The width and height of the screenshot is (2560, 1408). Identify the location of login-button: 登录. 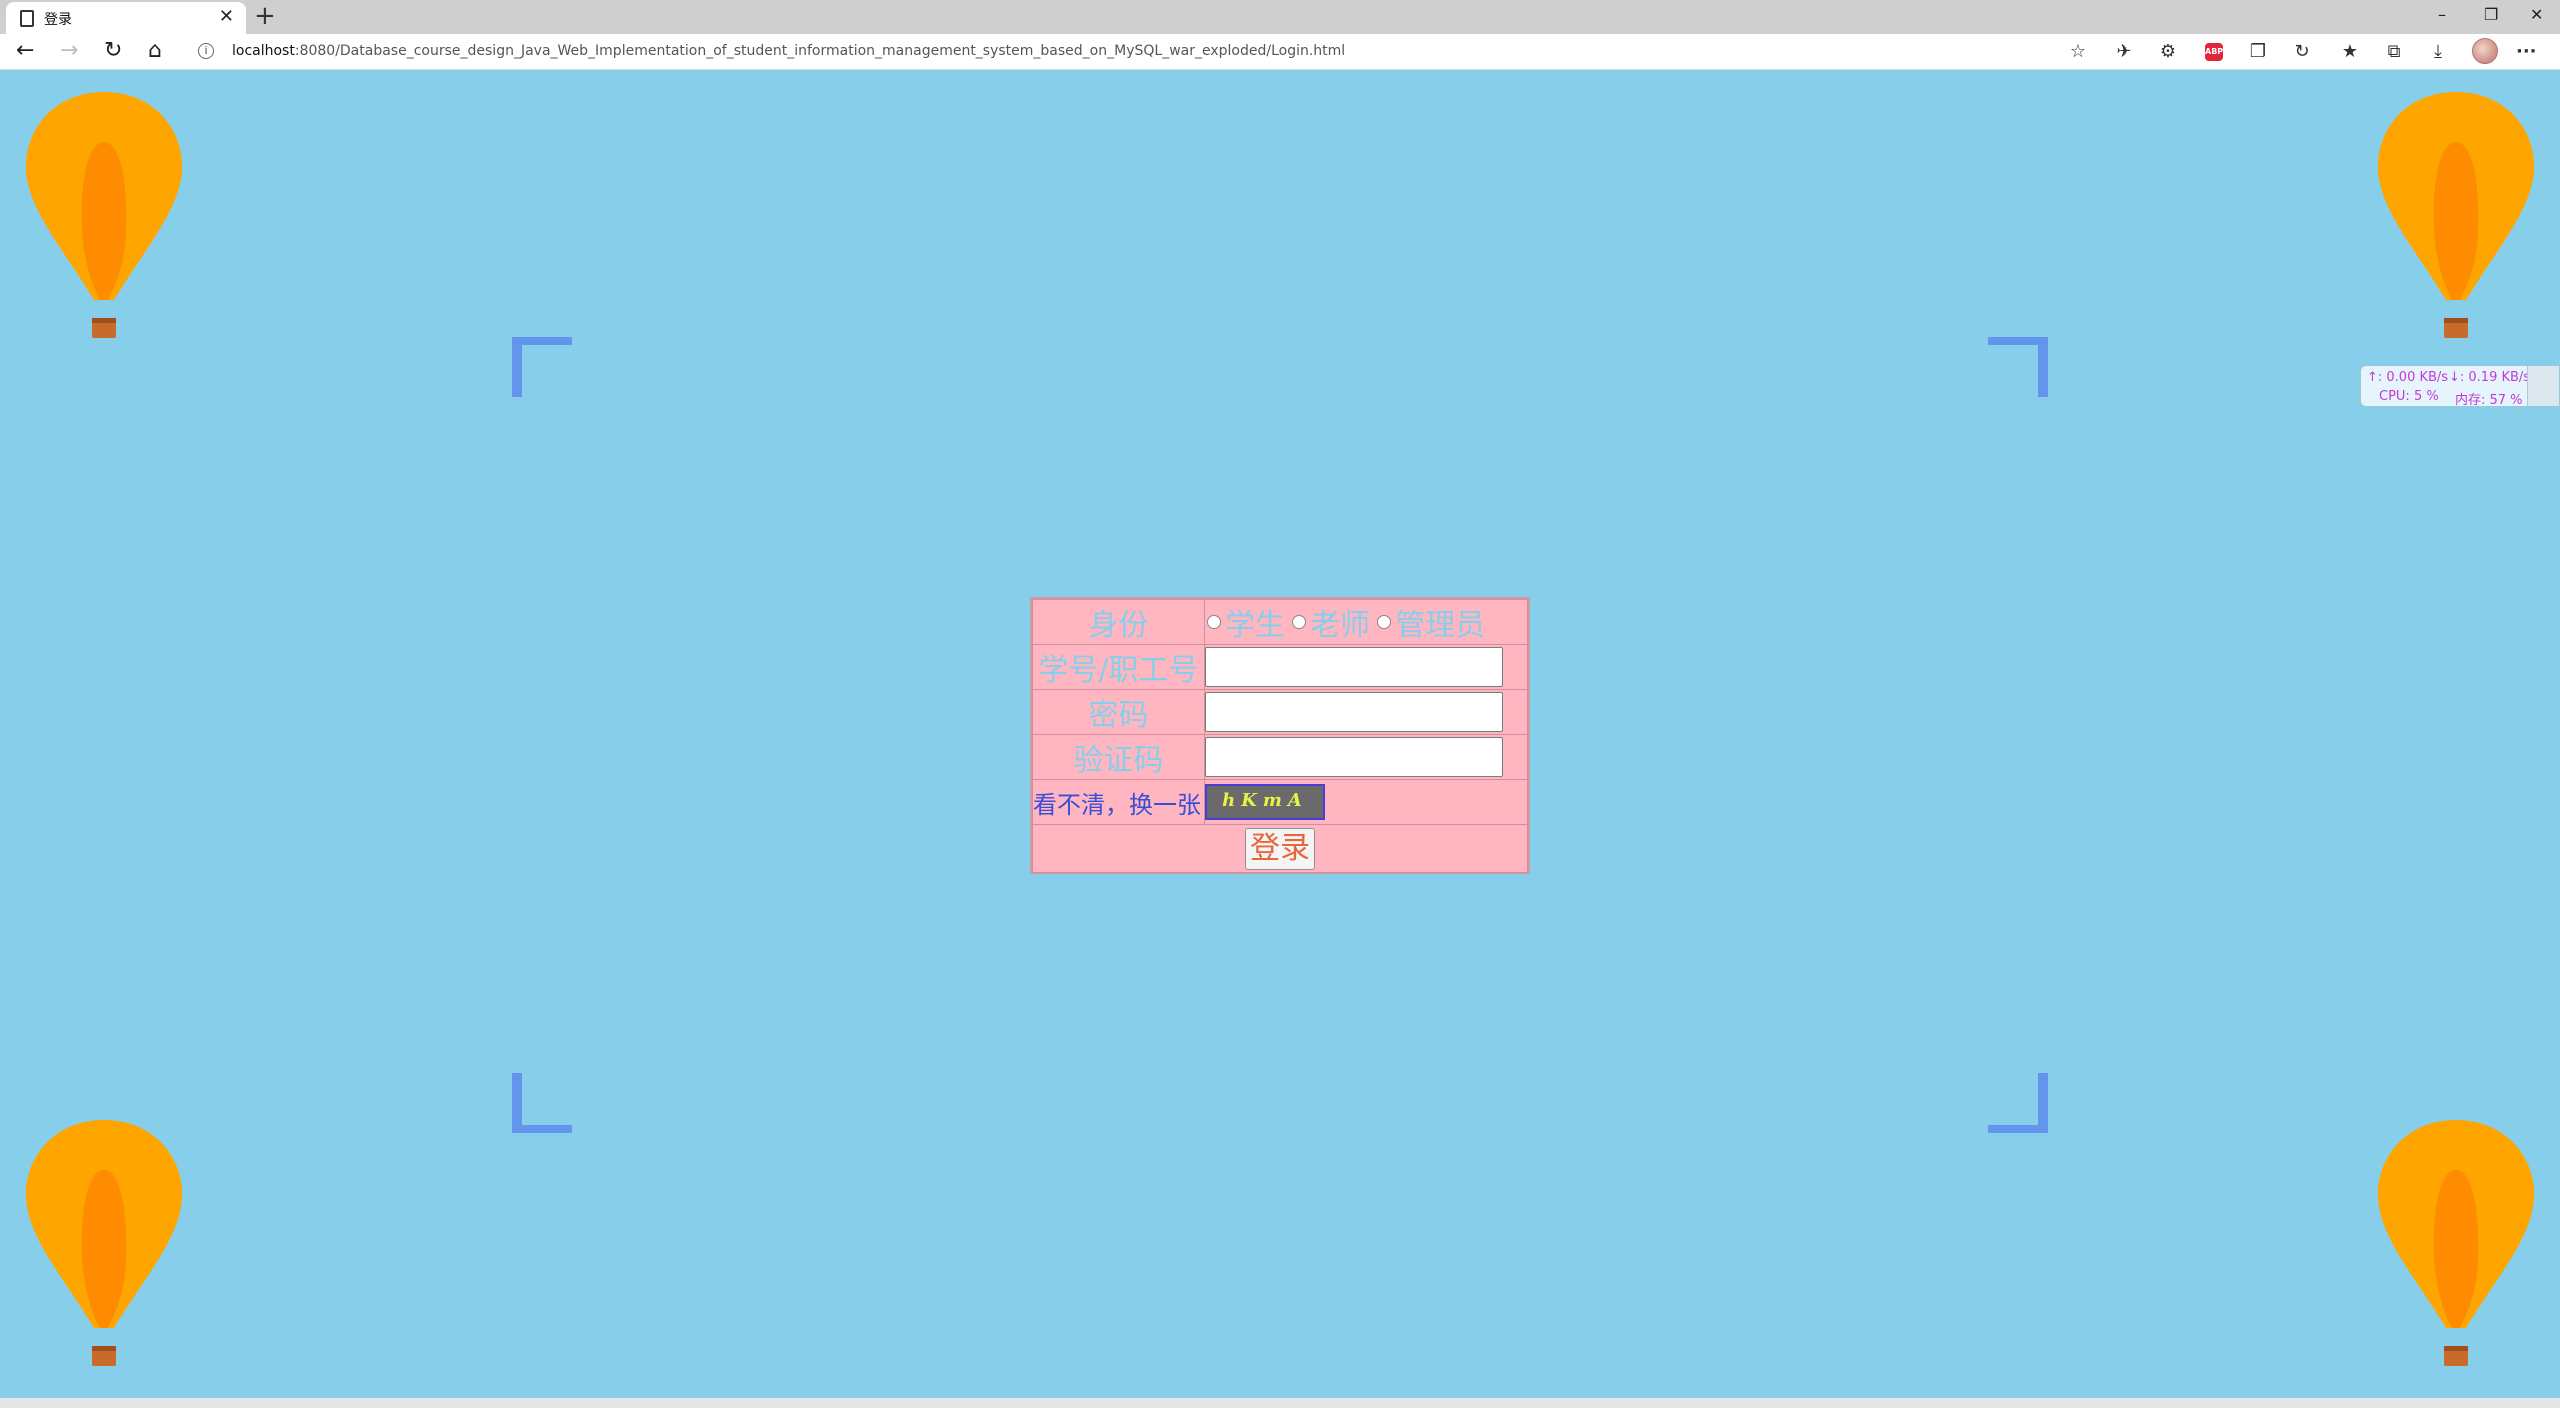
(1280, 848).